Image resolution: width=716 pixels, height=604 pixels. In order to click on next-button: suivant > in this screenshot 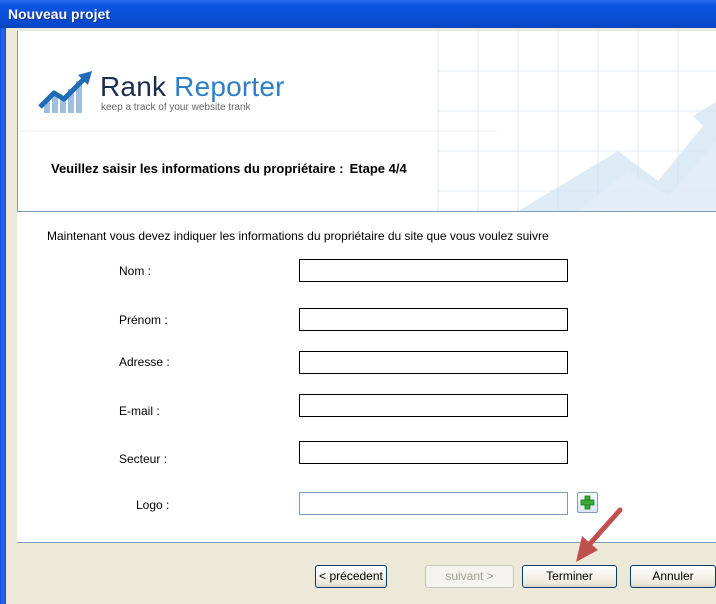, I will do `click(469, 576)`.